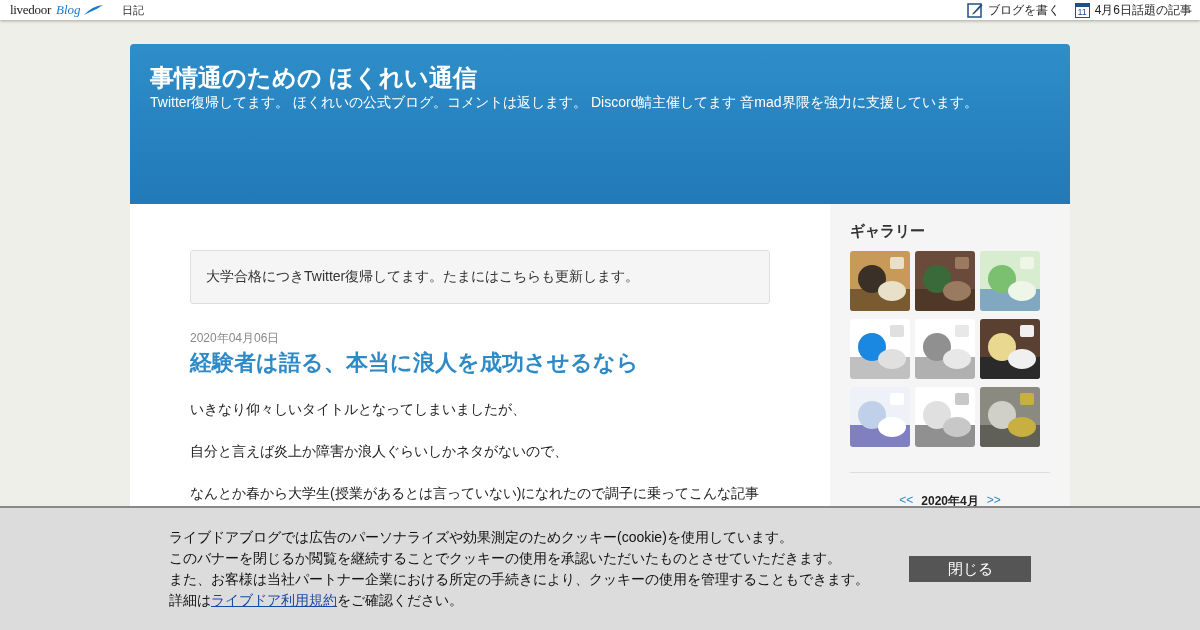  What do you see at coordinates (505, 558) in the screenshot?
I see `cookie-notice-line: このバナーを閉じるか閲覧を継続することでクッキーの使用を承認いただいたものとさせていただきます。` at bounding box center [505, 558].